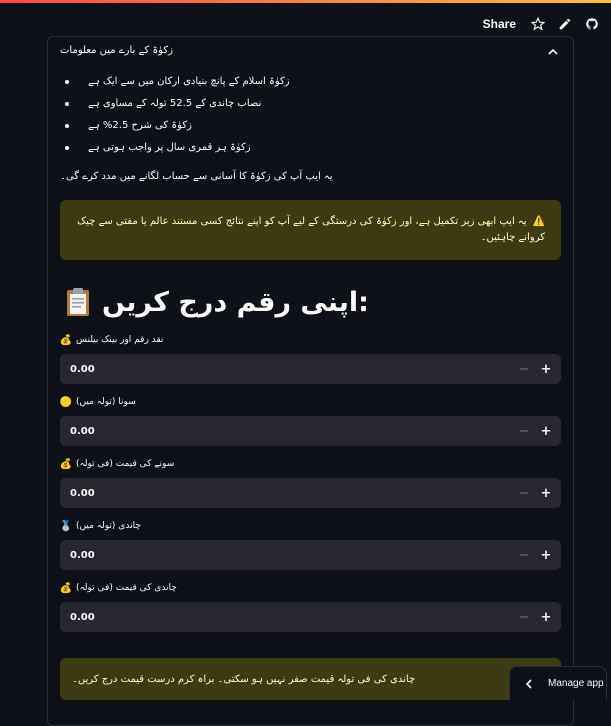  What do you see at coordinates (266, 431) in the screenshot?
I see `gold-input` at bounding box center [266, 431].